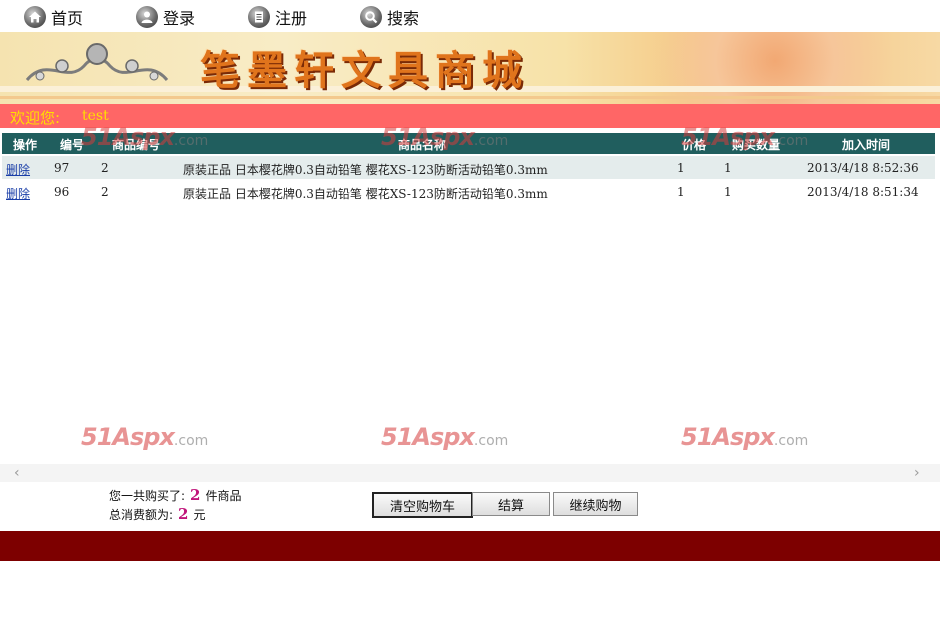 This screenshot has height=635, width=940. What do you see at coordinates (595, 504) in the screenshot?
I see `continue-shopping-button: 继续购物` at bounding box center [595, 504].